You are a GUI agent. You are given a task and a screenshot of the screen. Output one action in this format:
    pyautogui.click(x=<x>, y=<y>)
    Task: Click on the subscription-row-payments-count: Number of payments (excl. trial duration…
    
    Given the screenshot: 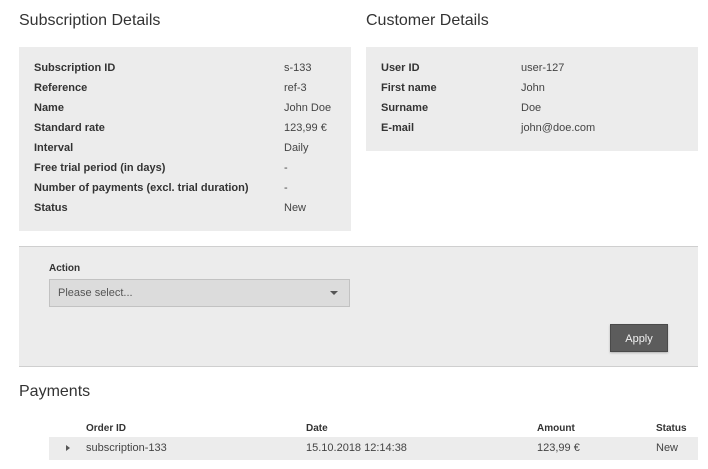 What is the action you would take?
    pyautogui.click(x=185, y=188)
    